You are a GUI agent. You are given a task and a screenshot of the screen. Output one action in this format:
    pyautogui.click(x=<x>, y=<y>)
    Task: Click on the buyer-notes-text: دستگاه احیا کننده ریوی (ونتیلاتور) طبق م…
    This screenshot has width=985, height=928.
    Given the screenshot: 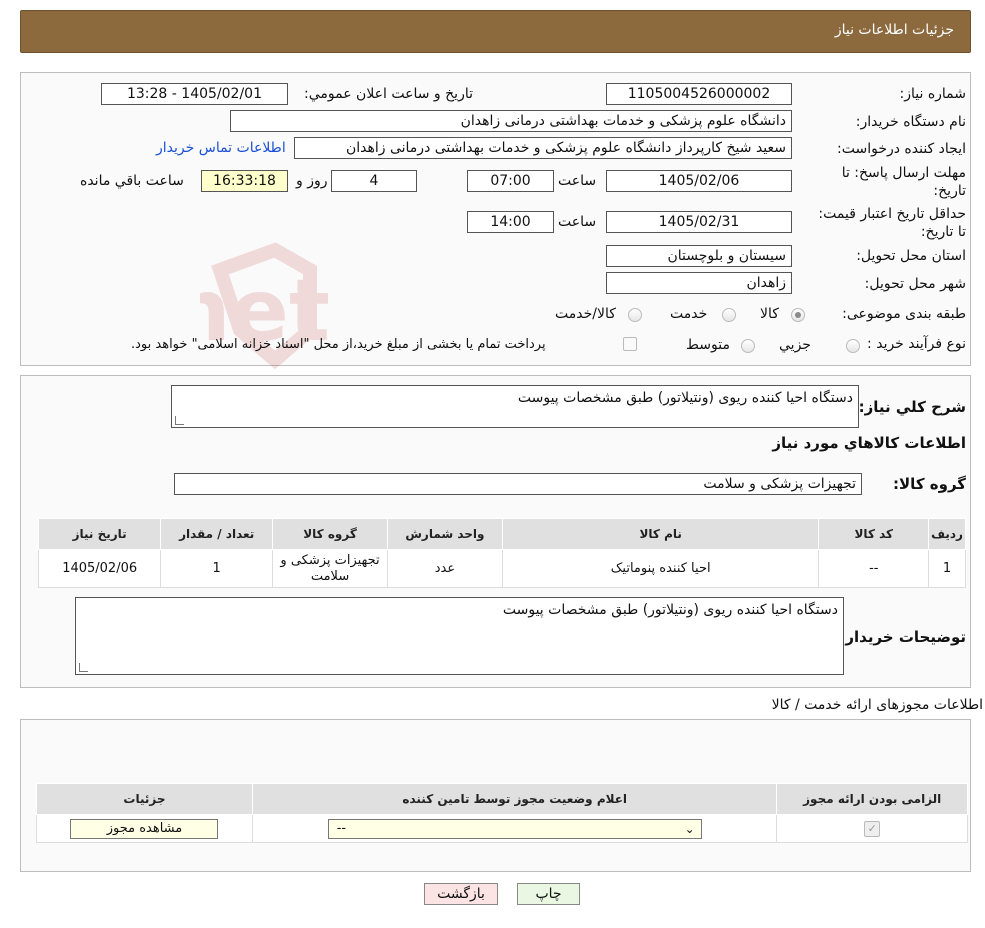 What is the action you would take?
    pyautogui.click(x=670, y=610)
    